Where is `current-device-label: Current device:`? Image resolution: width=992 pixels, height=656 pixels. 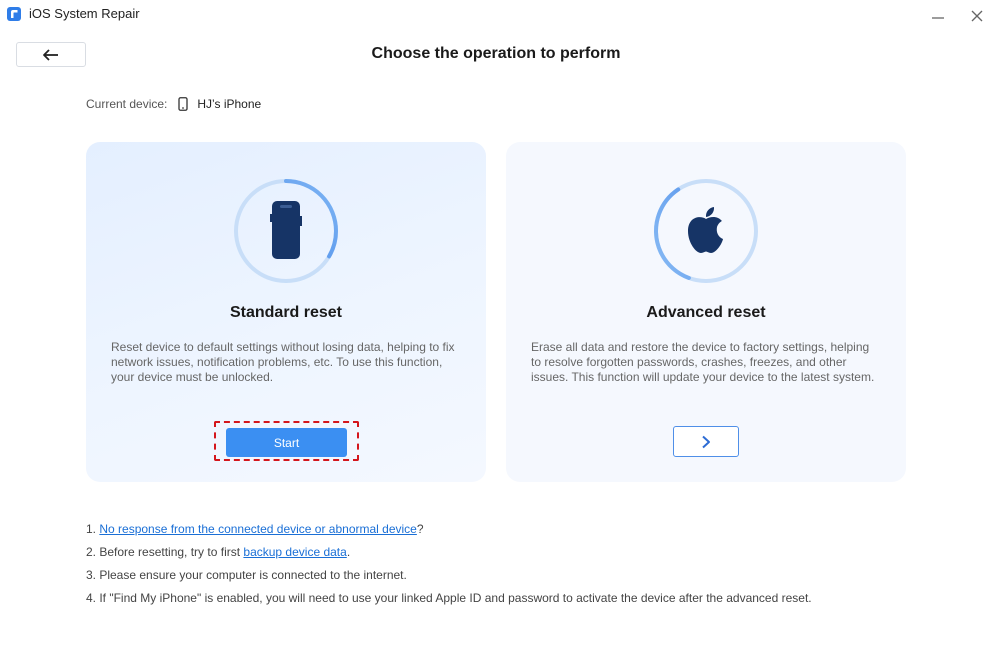 current-device-label: Current device: is located at coordinates (127, 104).